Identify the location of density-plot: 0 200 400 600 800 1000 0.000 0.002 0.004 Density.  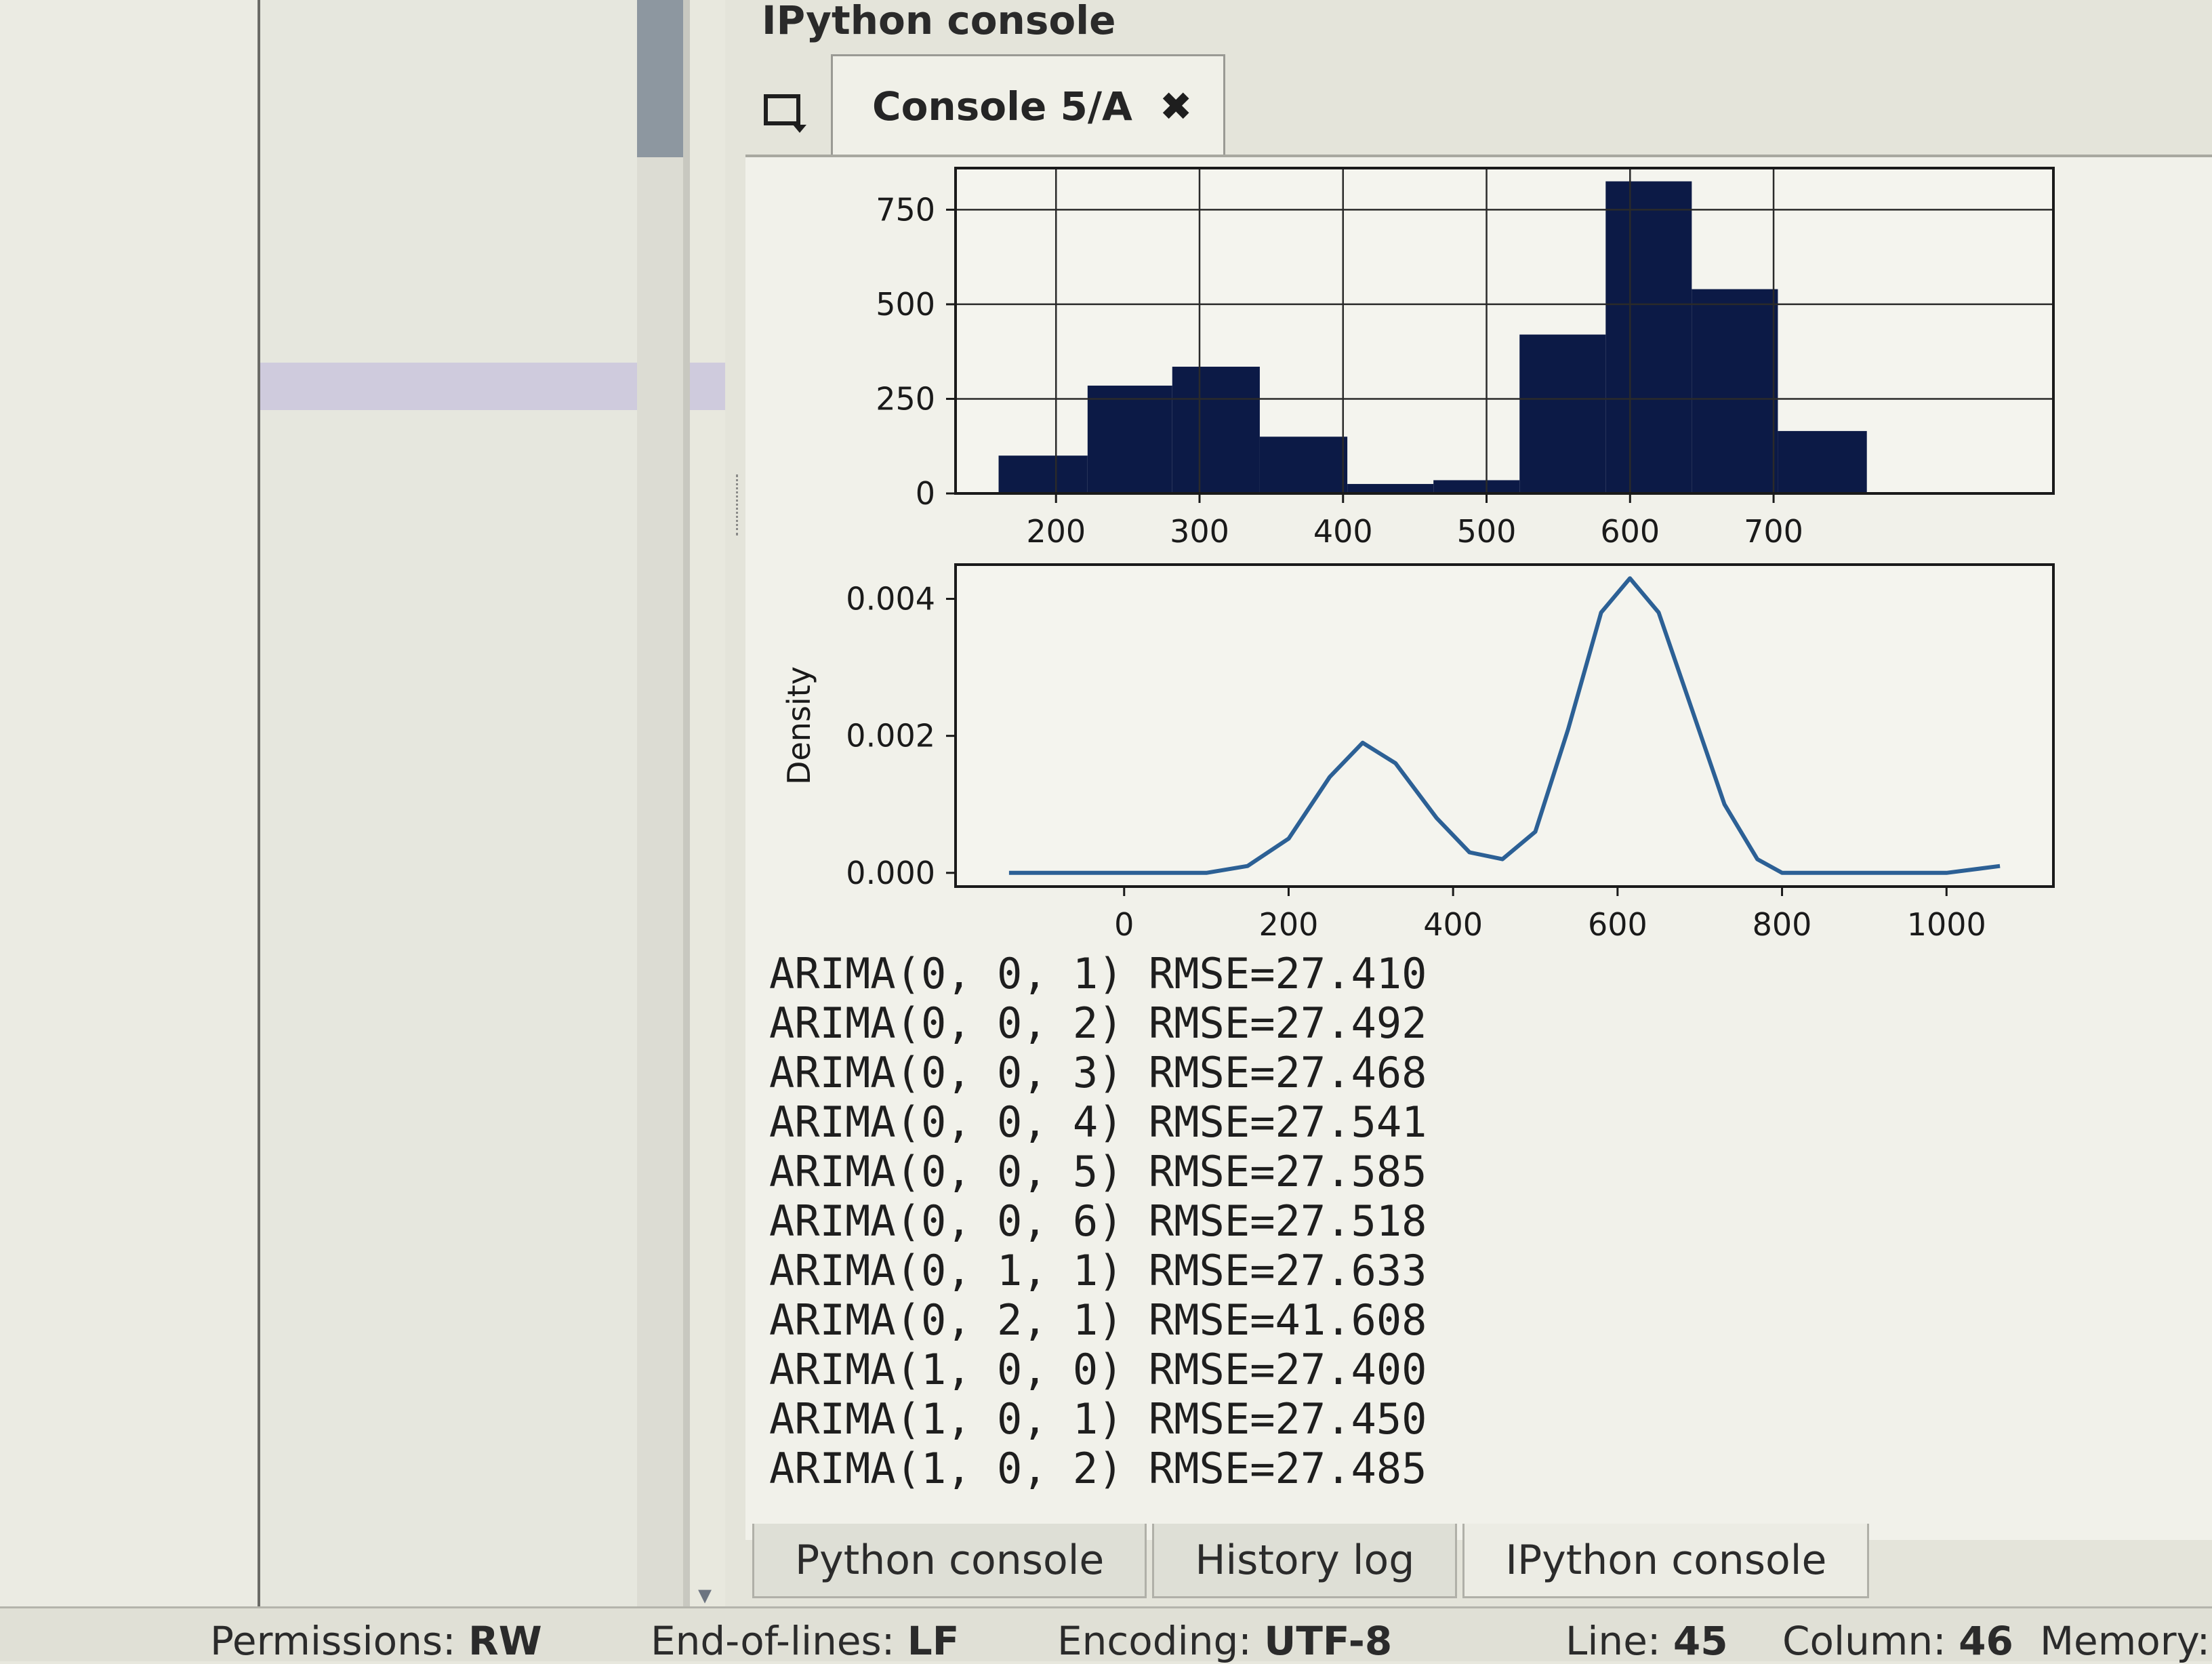
(1418, 752).